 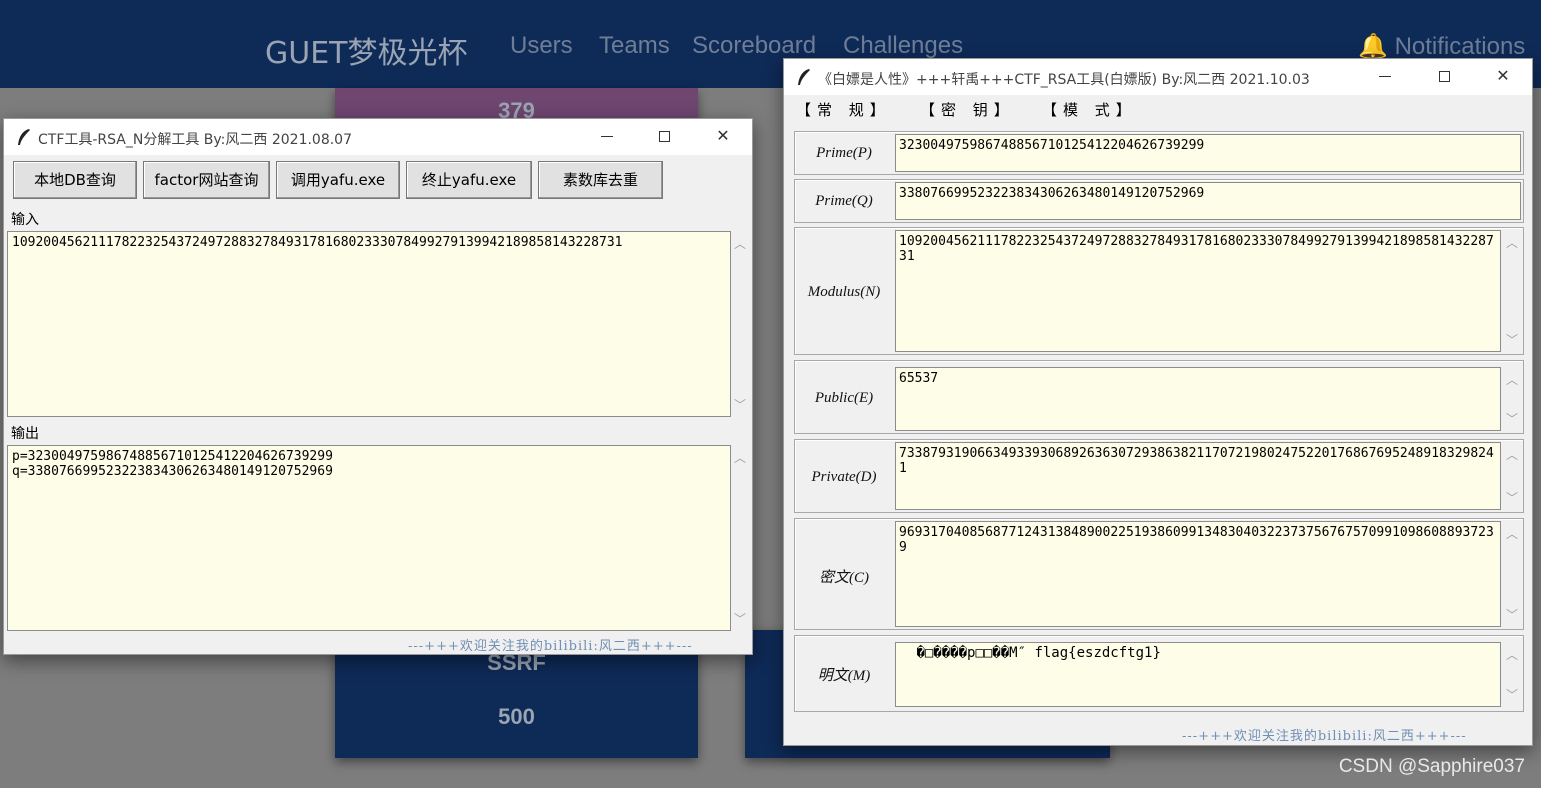 I want to click on nav-scoreboard: Scoreboard, so click(x=754, y=46).